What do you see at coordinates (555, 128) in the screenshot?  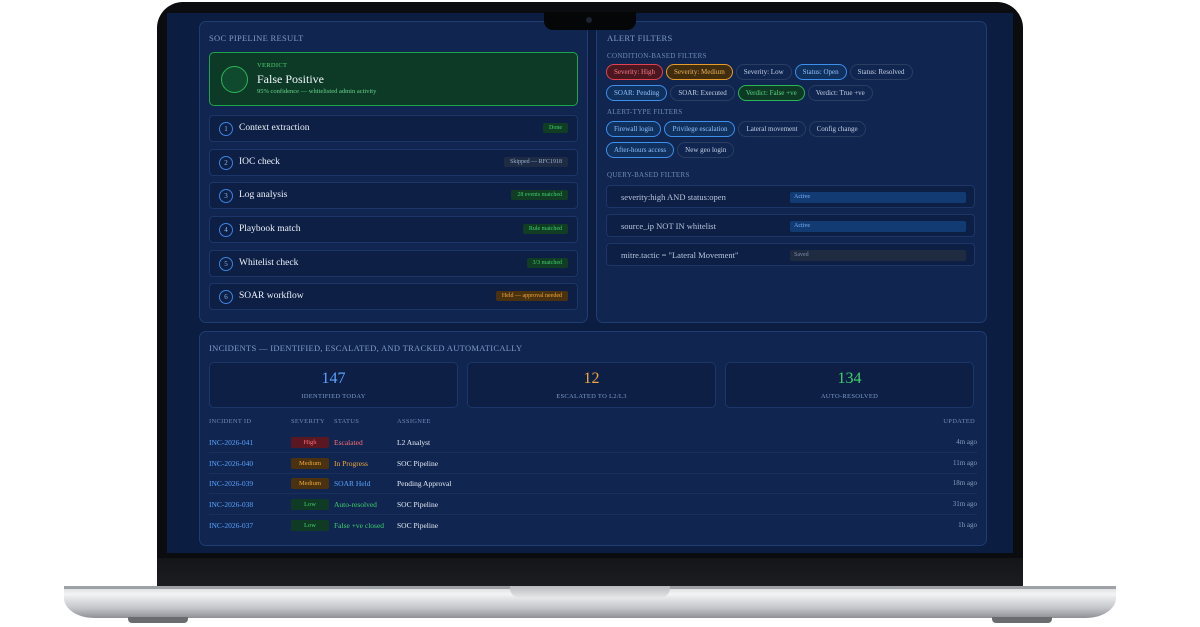 I see `step-status-badge: Done` at bounding box center [555, 128].